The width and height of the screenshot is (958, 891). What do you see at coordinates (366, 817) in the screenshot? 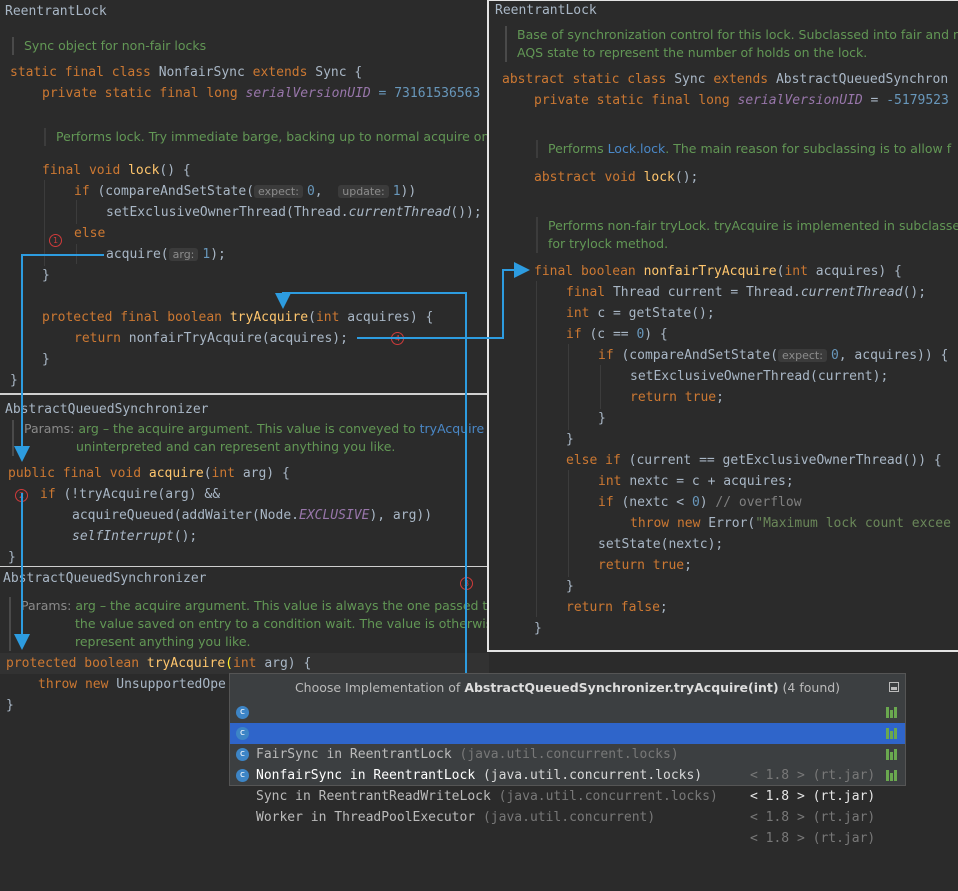
I see `class-name: Worker in ThreadPoolExecutor` at bounding box center [366, 817].